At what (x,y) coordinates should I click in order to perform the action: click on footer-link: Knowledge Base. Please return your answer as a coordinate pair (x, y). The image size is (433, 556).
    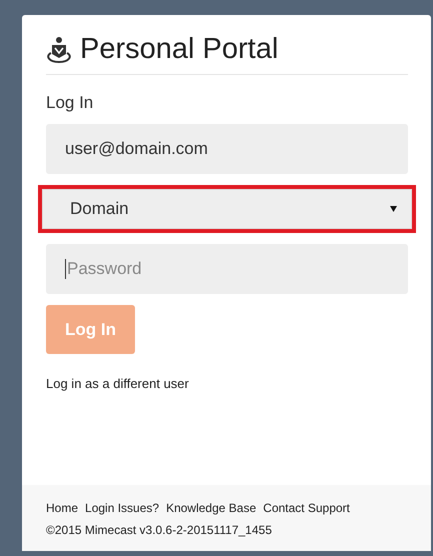
    Looking at the image, I should click on (211, 508).